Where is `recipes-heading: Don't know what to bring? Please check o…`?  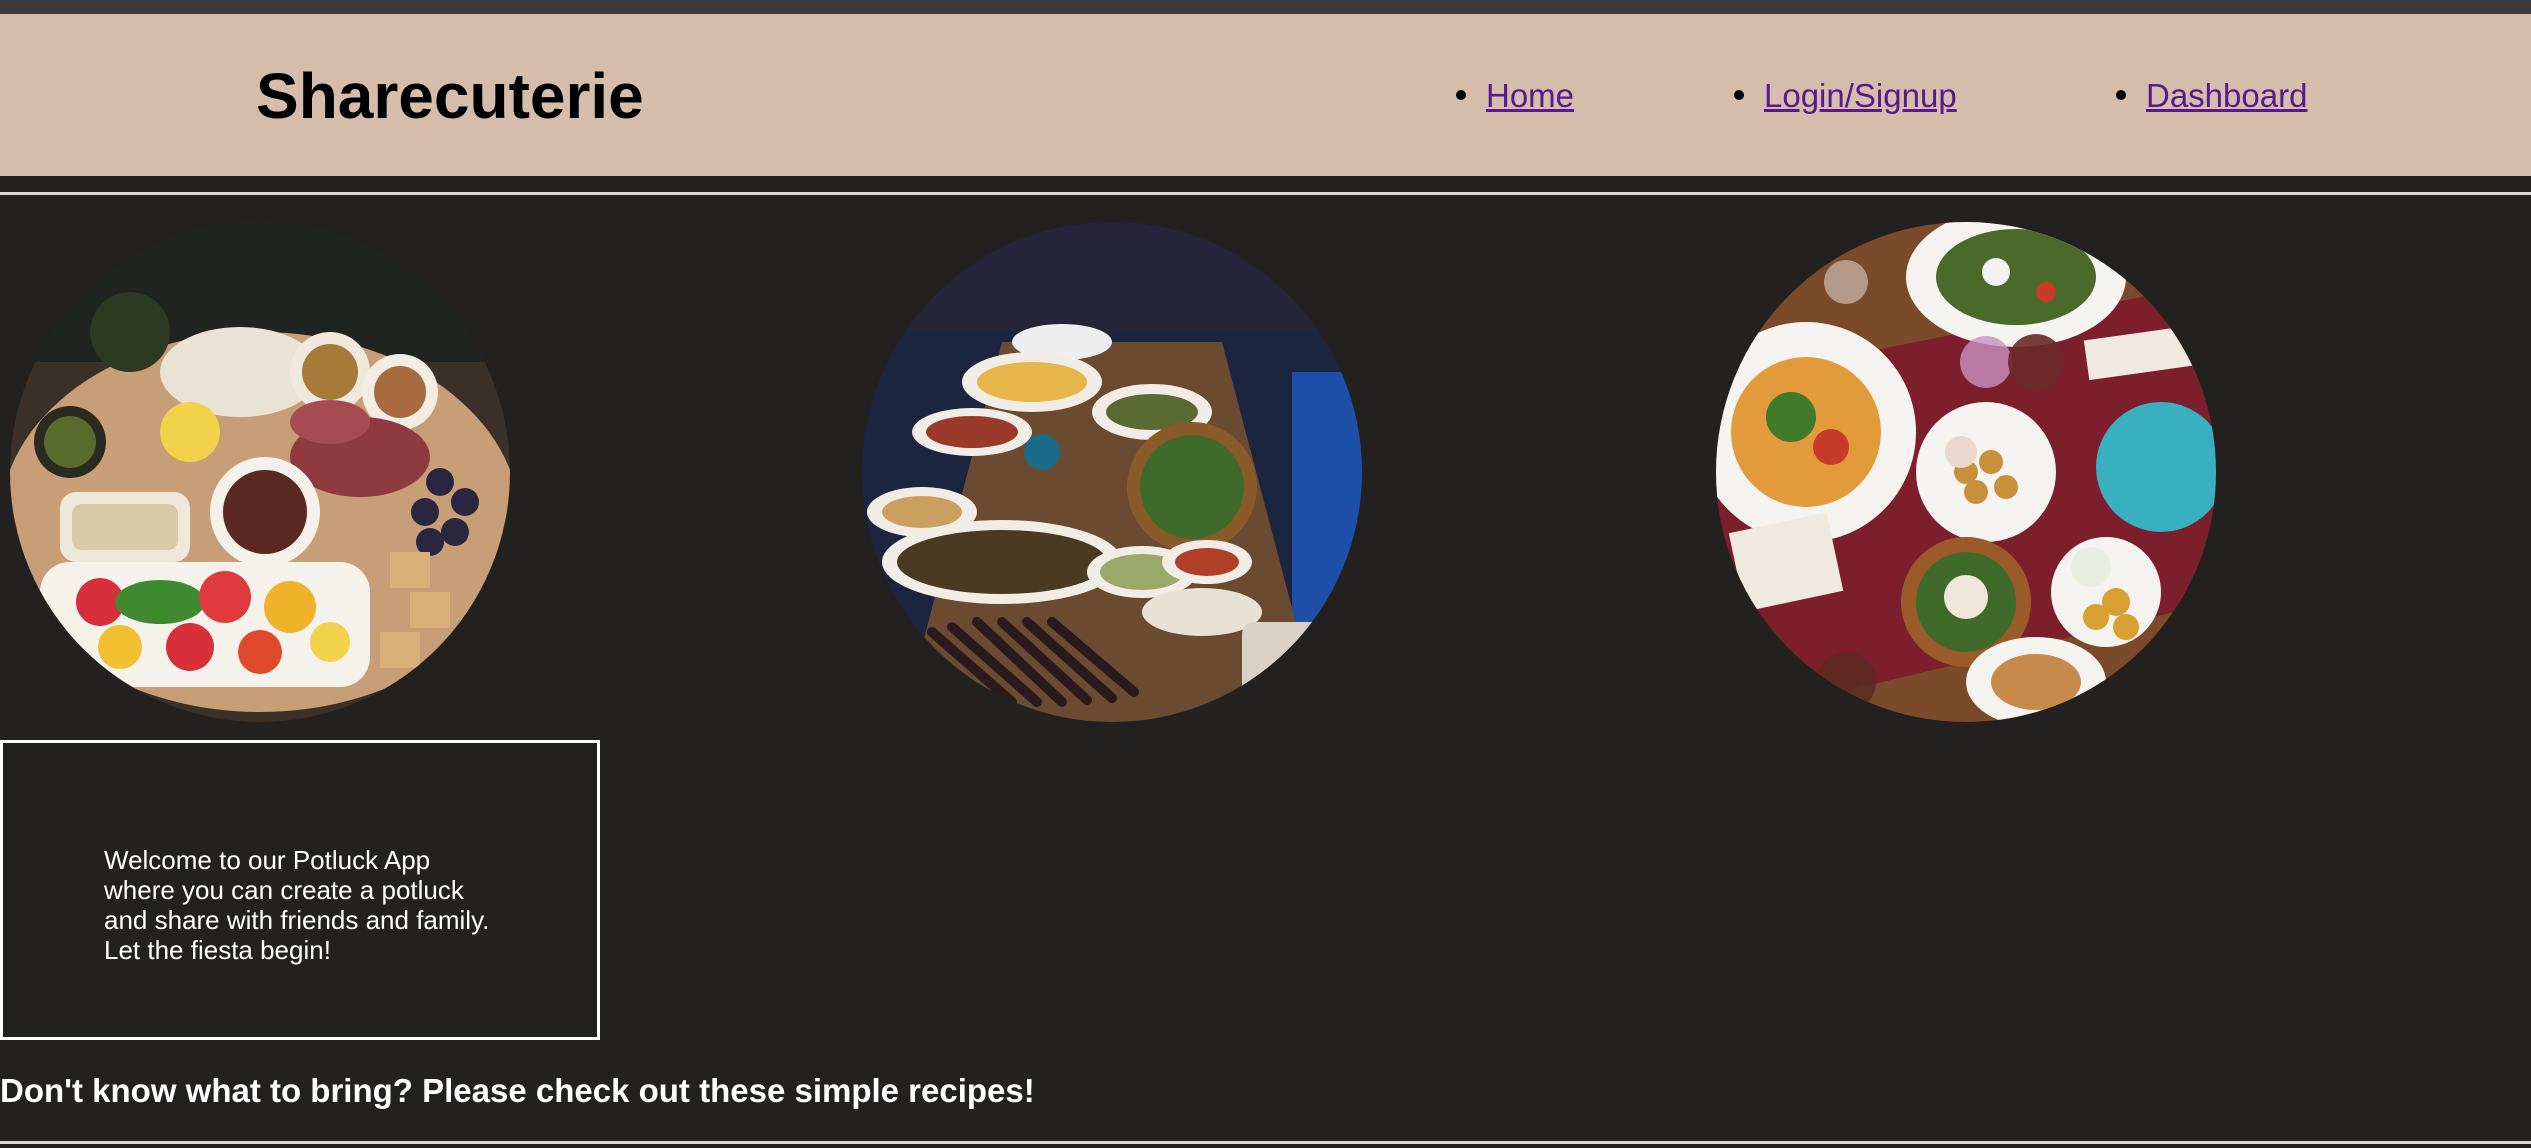 recipes-heading: Don't know what to bring? Please check o… is located at coordinates (517, 1090).